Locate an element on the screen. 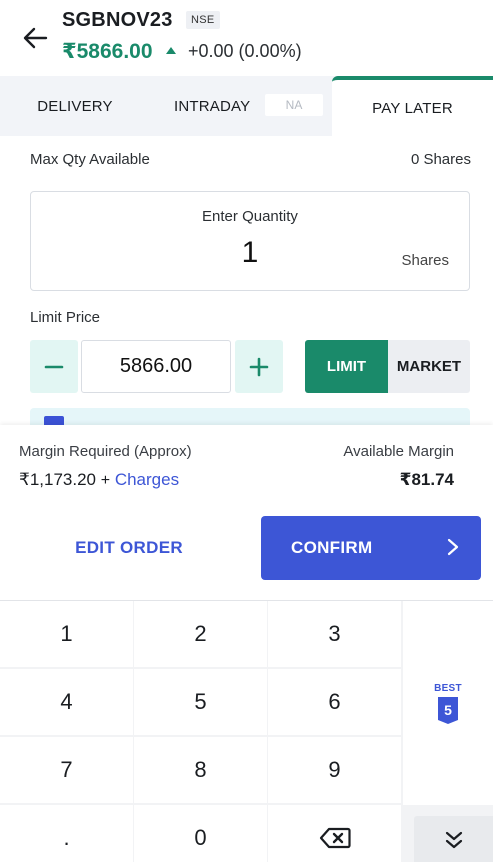 Image resolution: width=493 pixels, height=862 pixels. key-0: 0 is located at coordinates (200, 833).